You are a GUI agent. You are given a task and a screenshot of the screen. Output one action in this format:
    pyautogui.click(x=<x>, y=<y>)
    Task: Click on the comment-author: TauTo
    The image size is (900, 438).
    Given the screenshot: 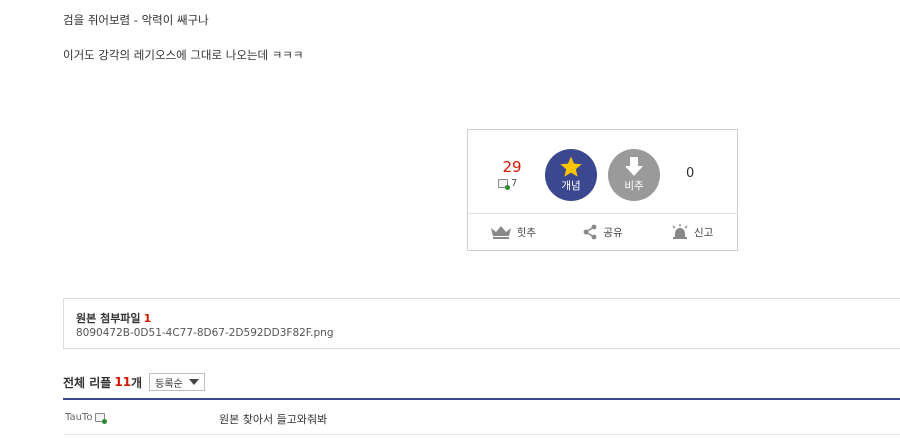 What is the action you would take?
    pyautogui.click(x=86, y=418)
    